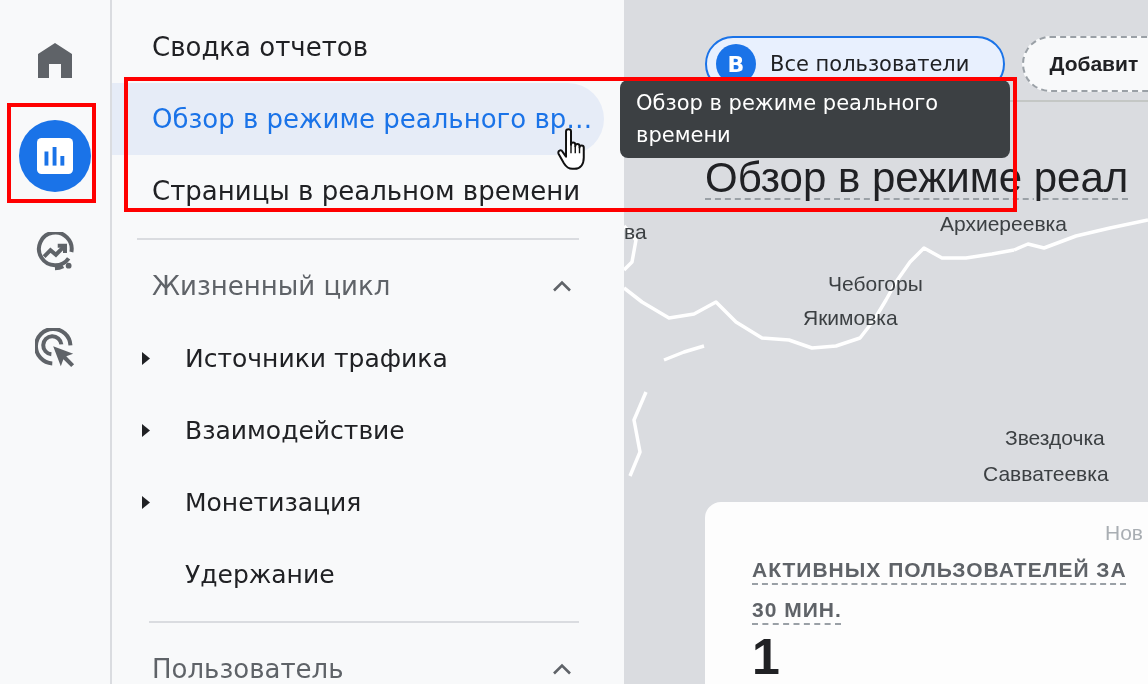 This screenshot has height=684, width=1148. What do you see at coordinates (55, 156) in the screenshot?
I see `bar-chart-icon` at bounding box center [55, 156].